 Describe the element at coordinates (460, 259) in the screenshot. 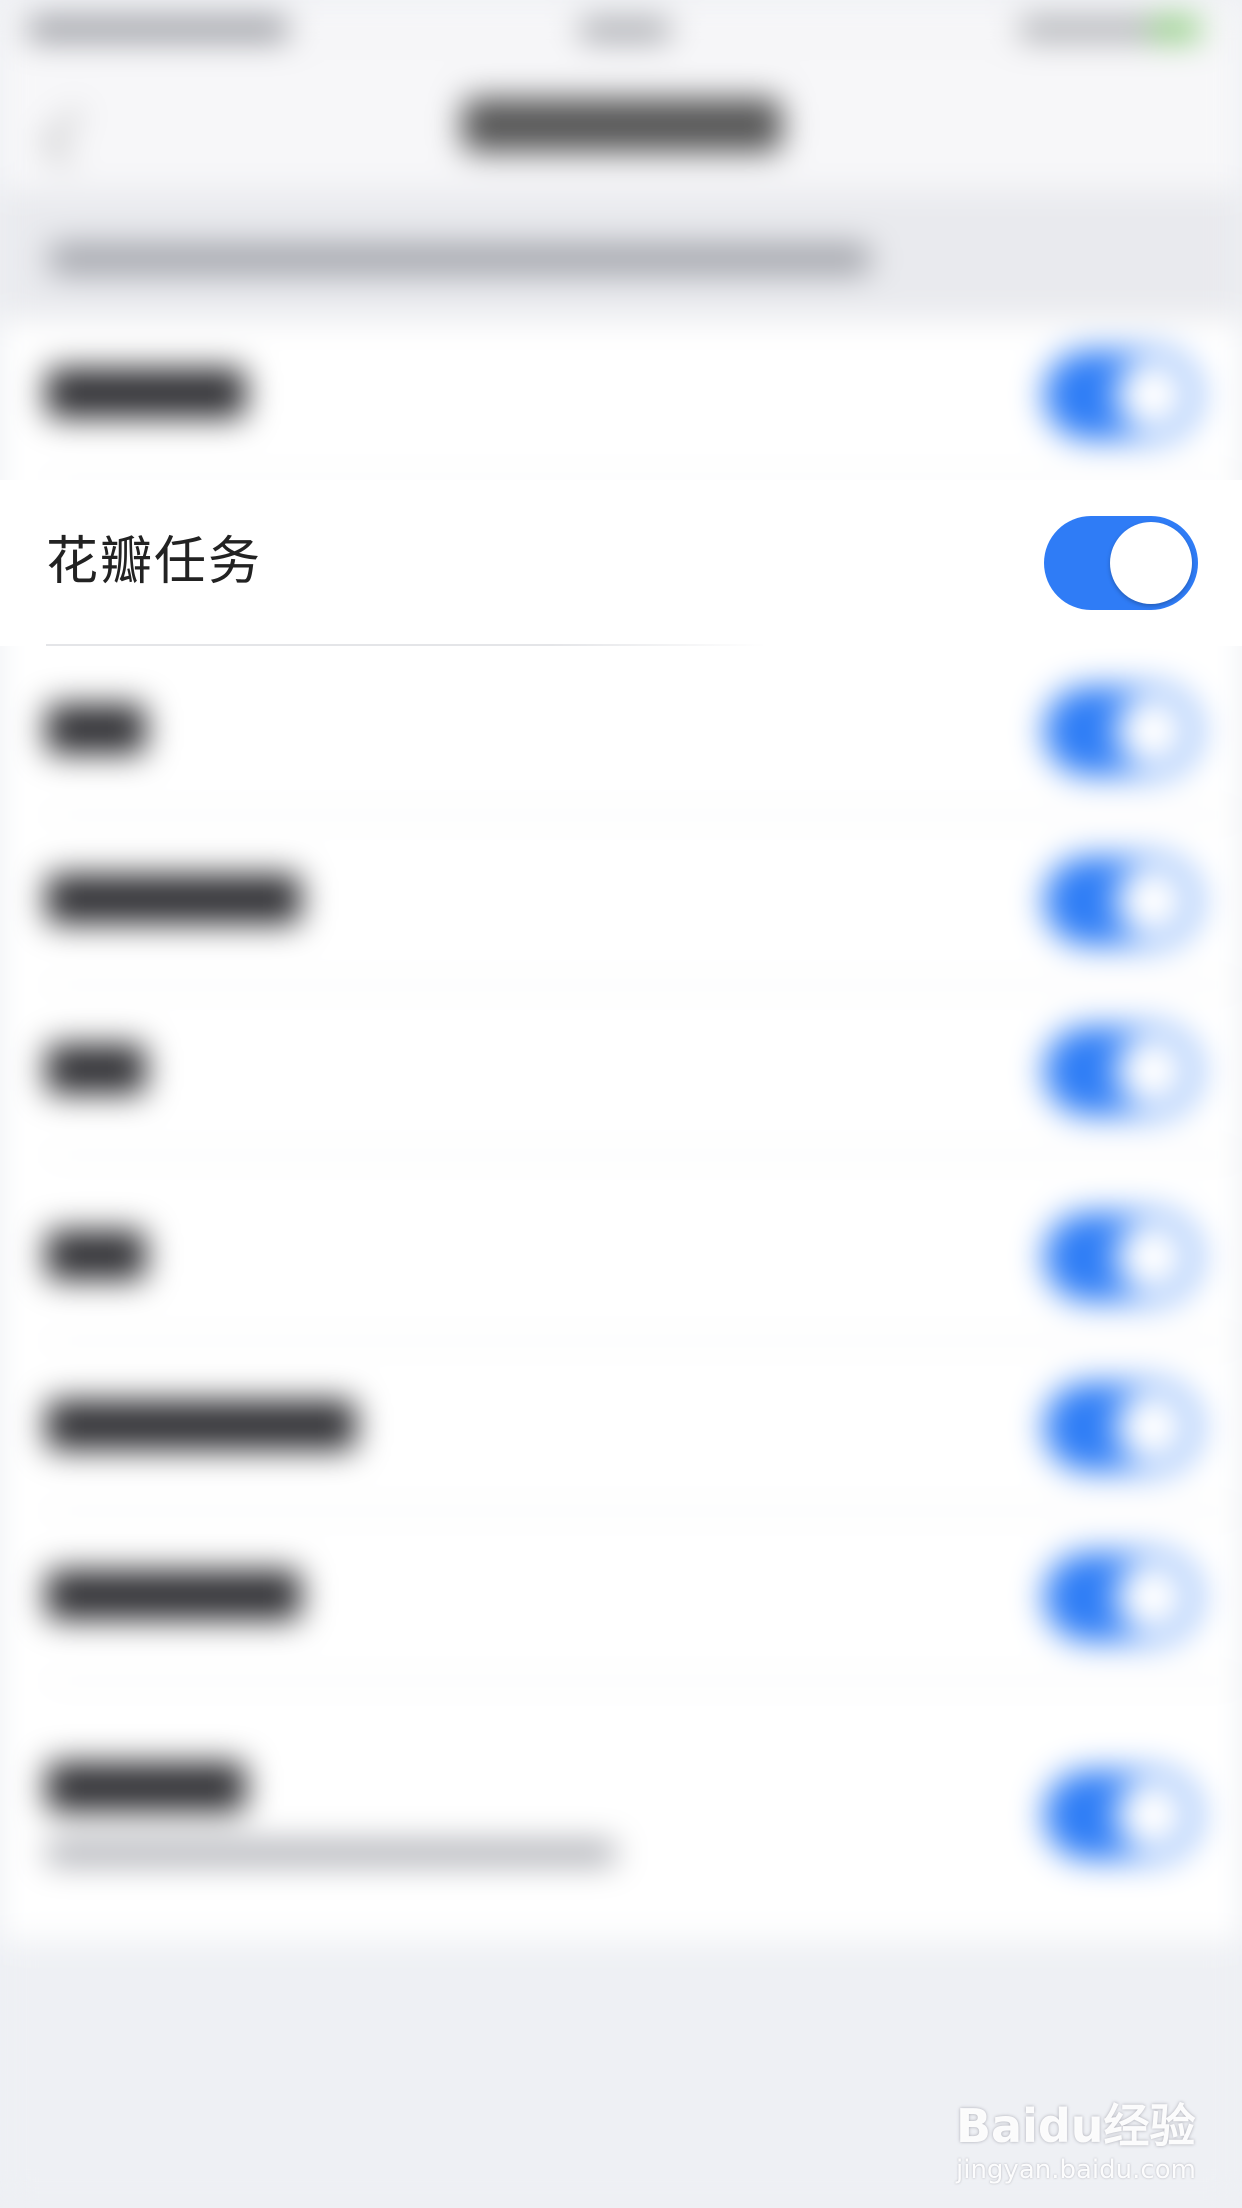

I see `section-header-text` at that location.